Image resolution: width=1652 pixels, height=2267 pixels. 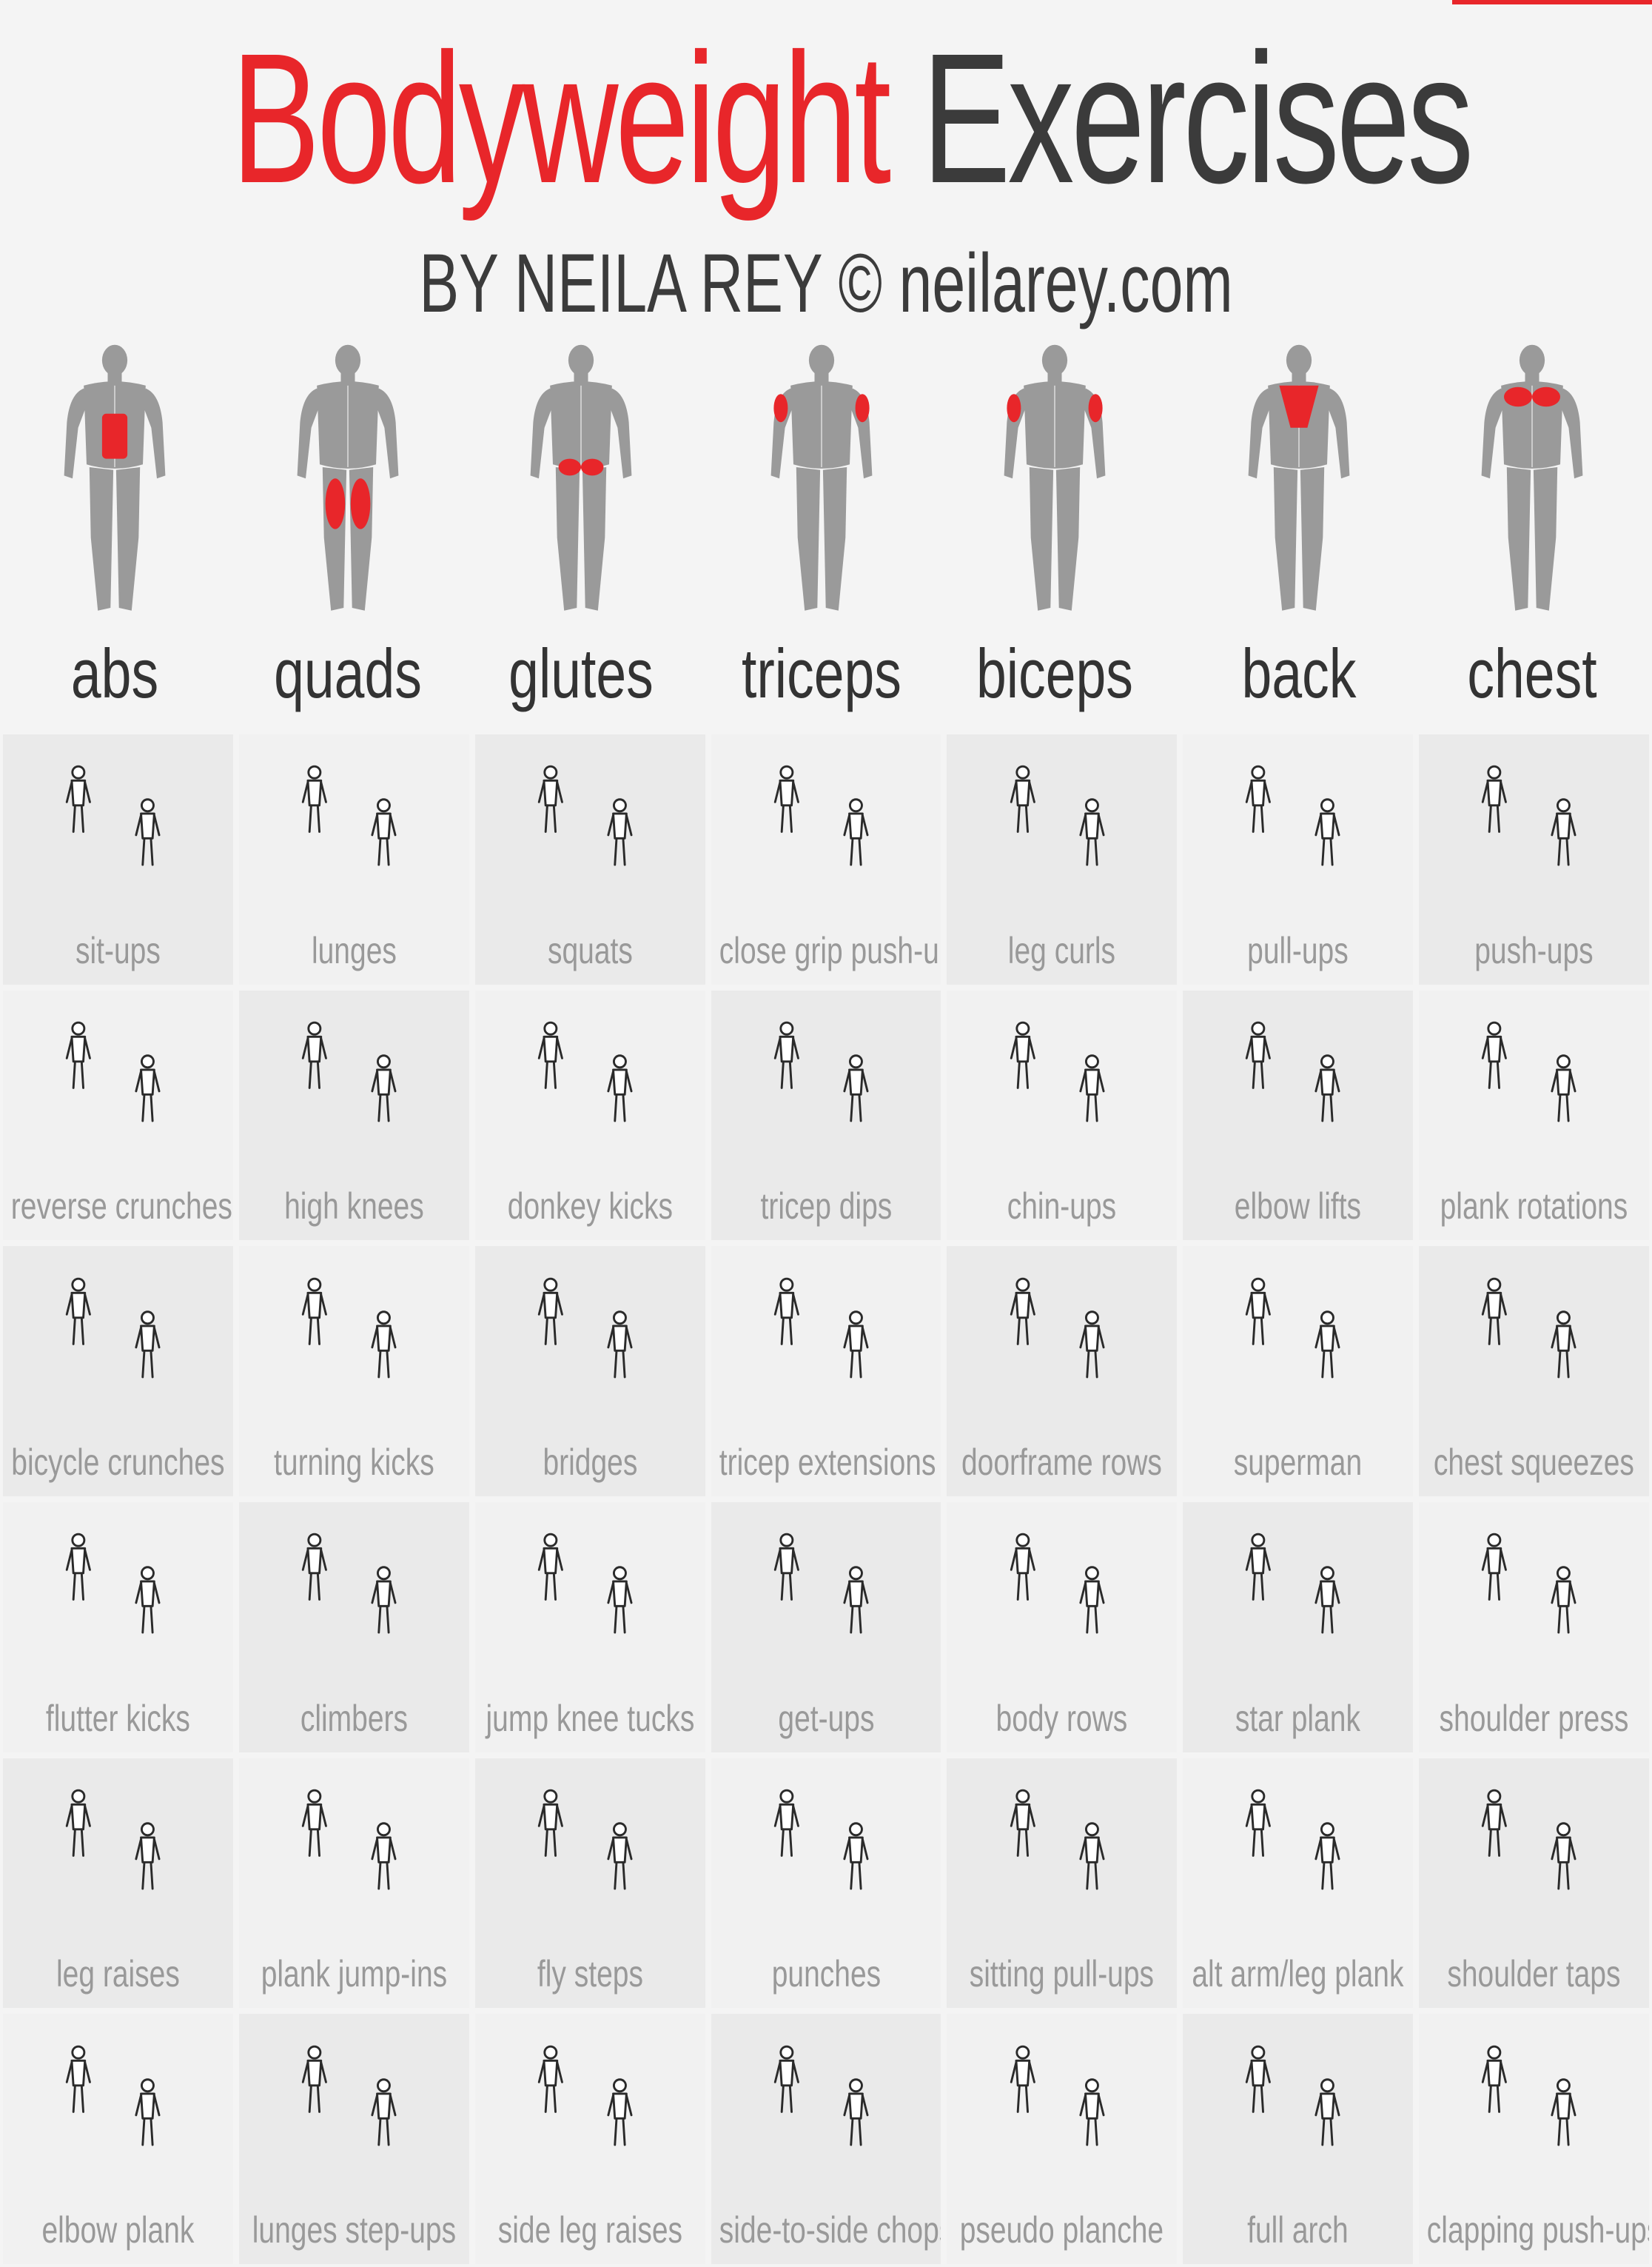 I want to click on exercise-label: side leg raises, so click(x=589, y=2230).